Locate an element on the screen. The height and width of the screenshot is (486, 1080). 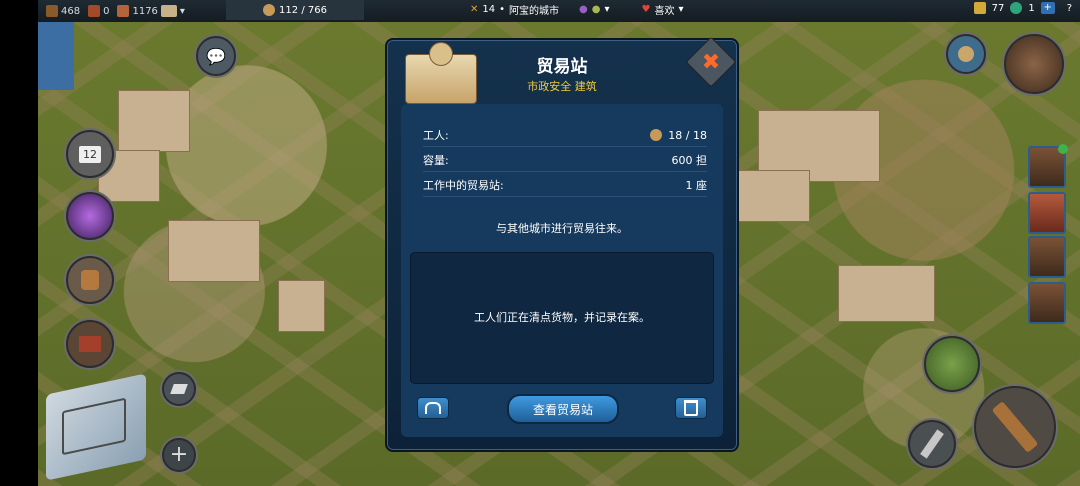
resource-2-value: 0 is located at coordinates (106, 11).